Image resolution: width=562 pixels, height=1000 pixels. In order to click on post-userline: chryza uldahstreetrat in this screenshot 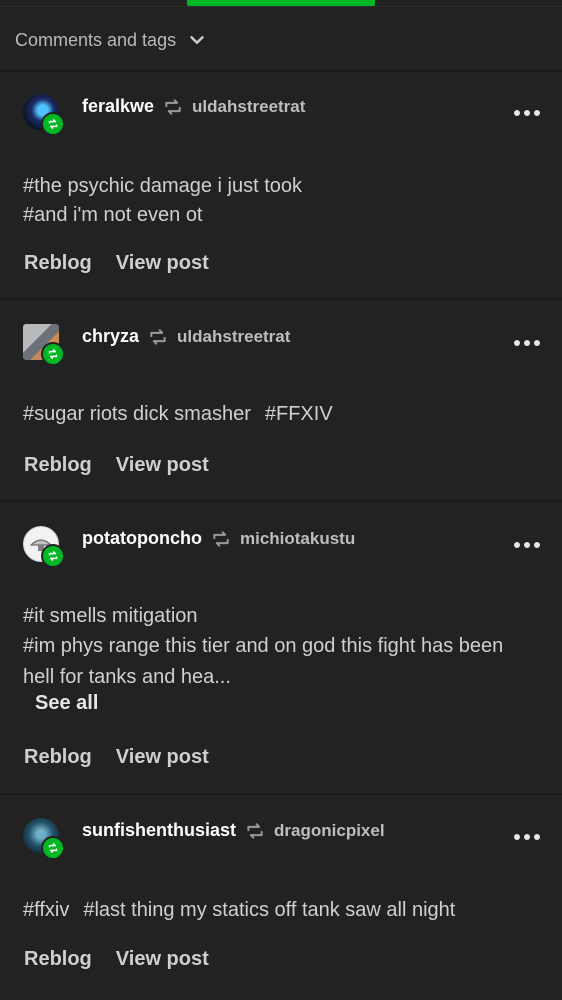, I will do `click(186, 336)`.